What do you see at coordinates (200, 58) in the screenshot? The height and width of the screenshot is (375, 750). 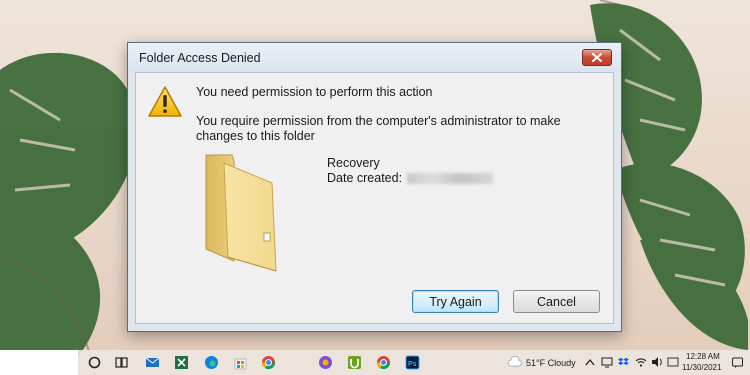 I see `dialog-title: Folder Access Denied` at bounding box center [200, 58].